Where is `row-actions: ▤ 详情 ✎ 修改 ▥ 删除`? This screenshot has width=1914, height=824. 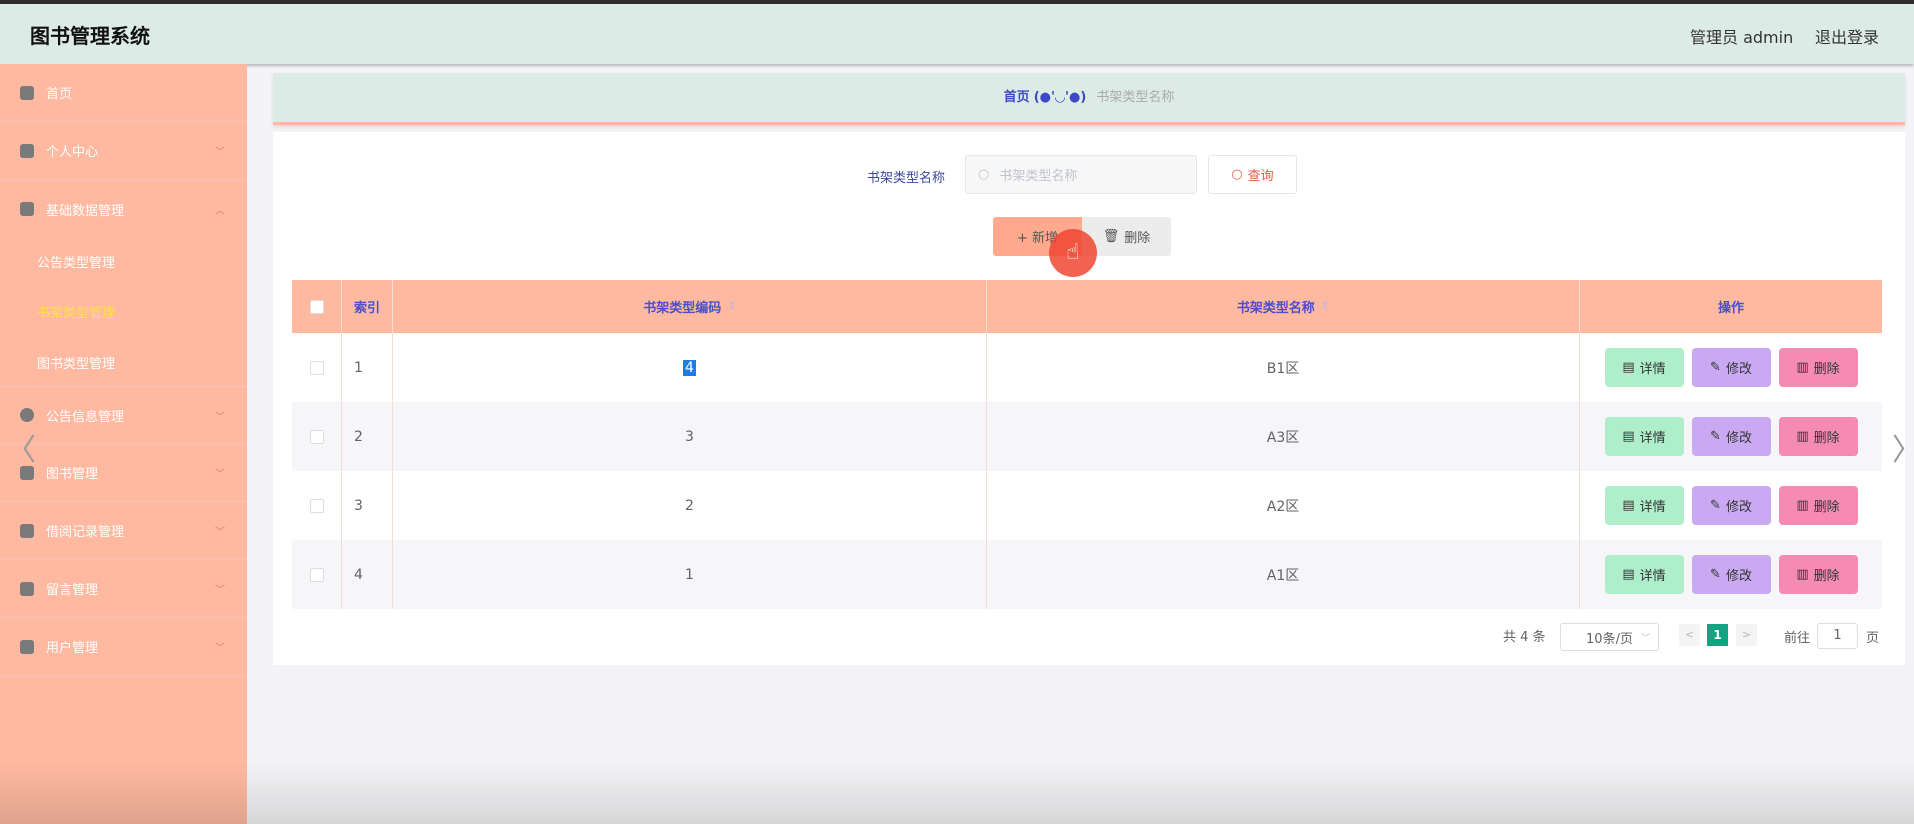 row-actions: ▤ 详情 ✎ 修改 ▥ 删除 is located at coordinates (1731, 436).